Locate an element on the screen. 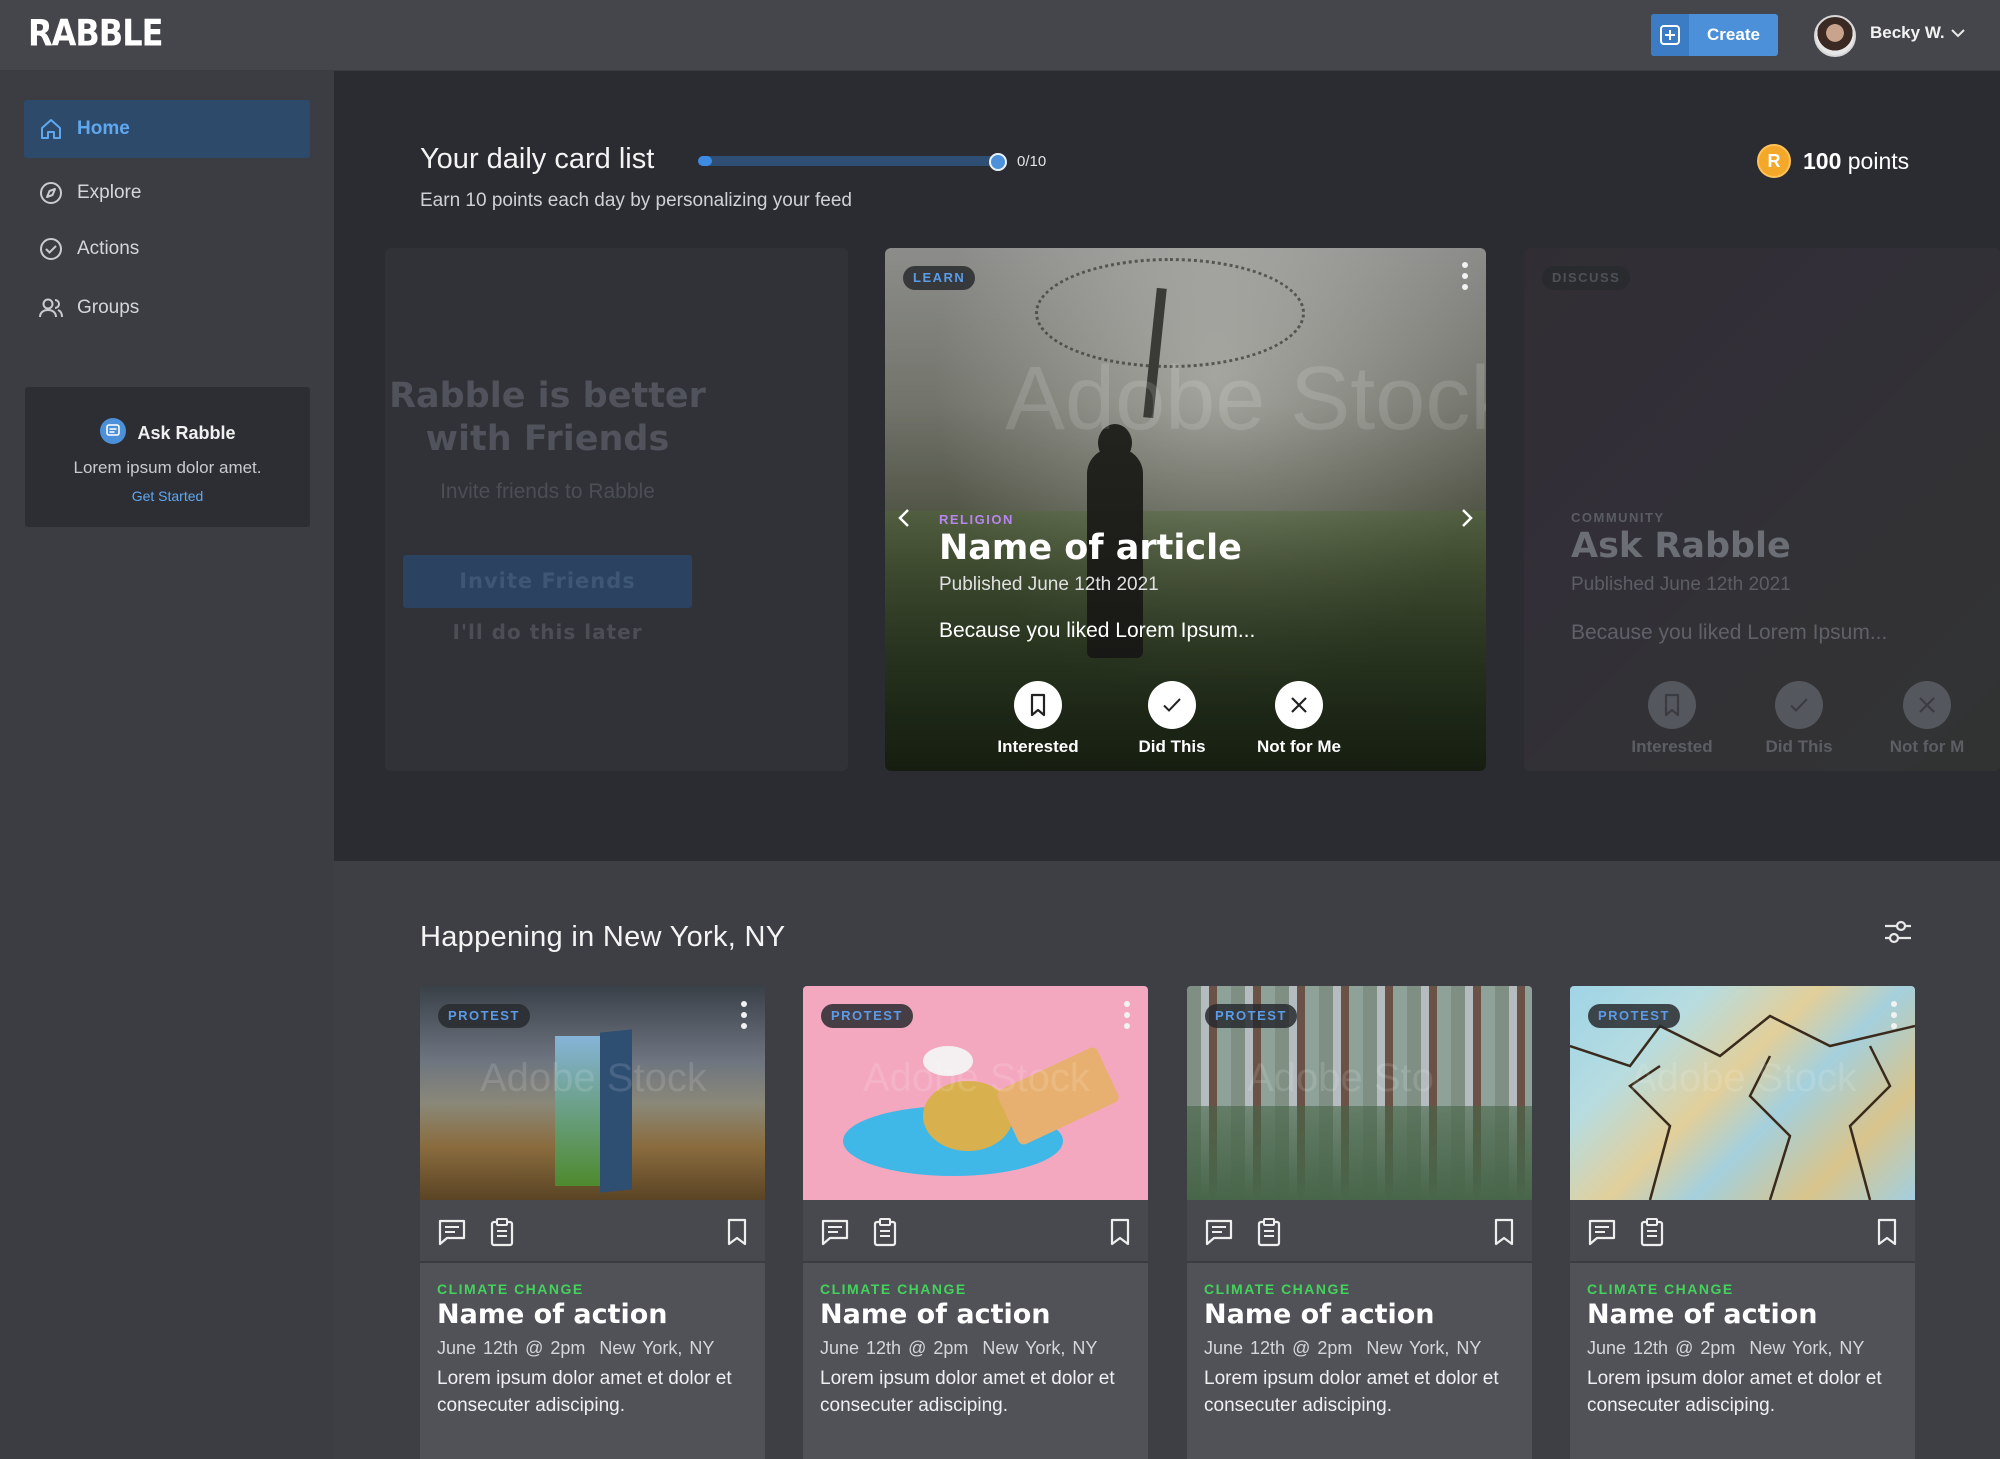 The height and width of the screenshot is (1459, 2000). rabble-coin-icon: R is located at coordinates (1774, 161).